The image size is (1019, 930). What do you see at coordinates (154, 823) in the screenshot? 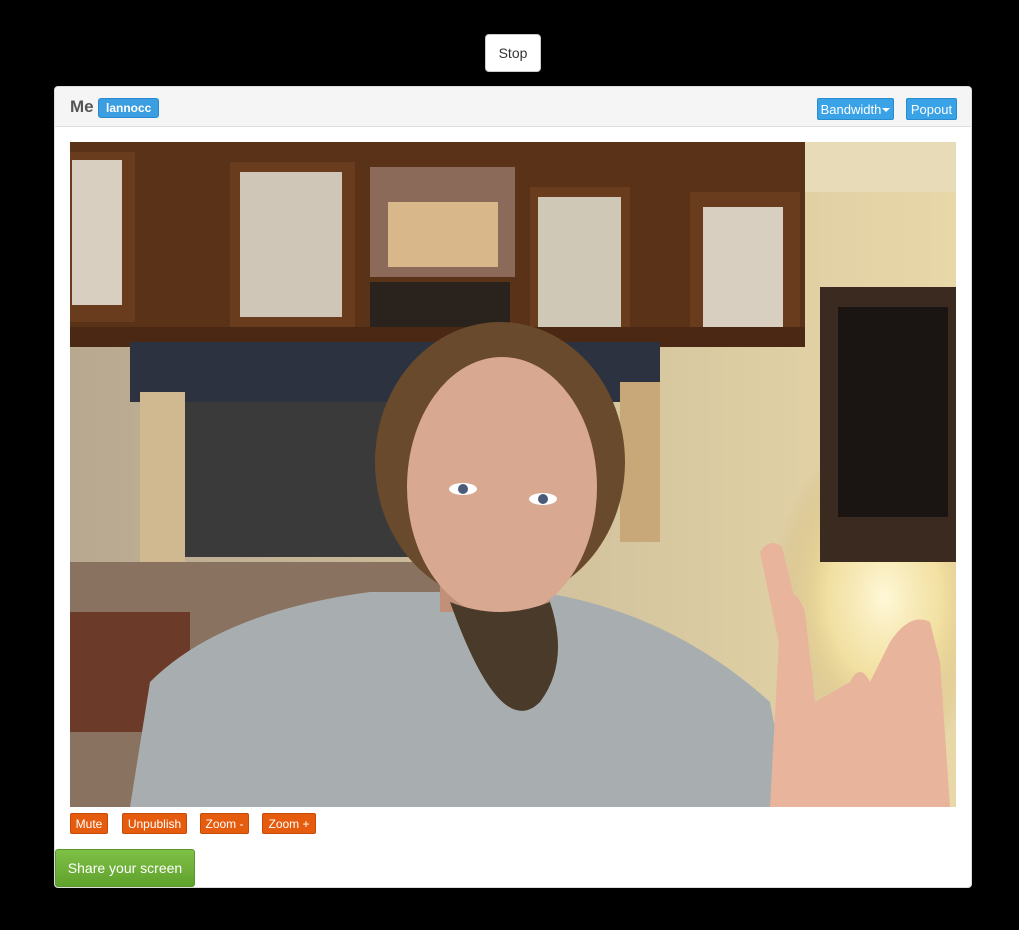
I see `unpublish-button: Unpublish` at bounding box center [154, 823].